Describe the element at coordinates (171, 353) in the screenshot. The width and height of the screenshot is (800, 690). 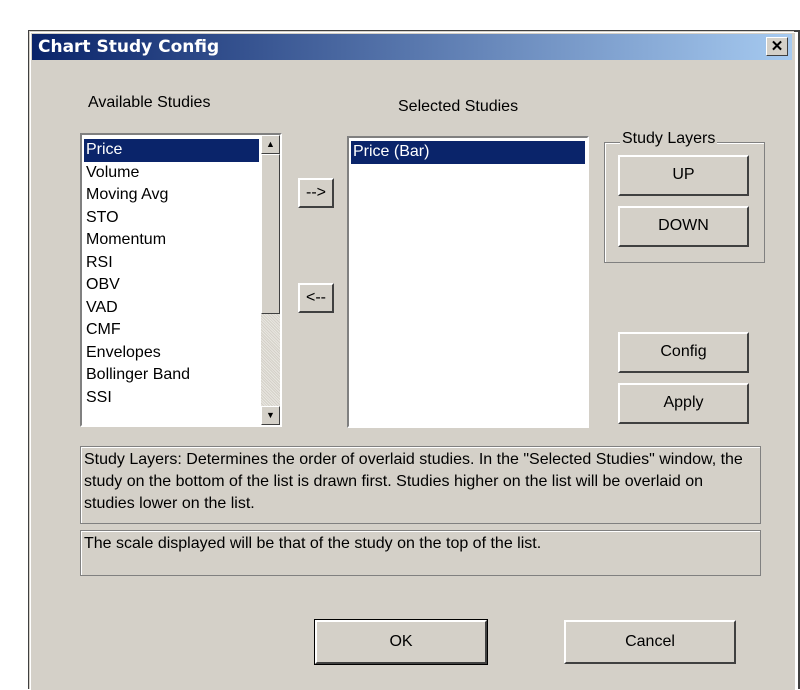
I see `list-item: Envelopes` at that location.